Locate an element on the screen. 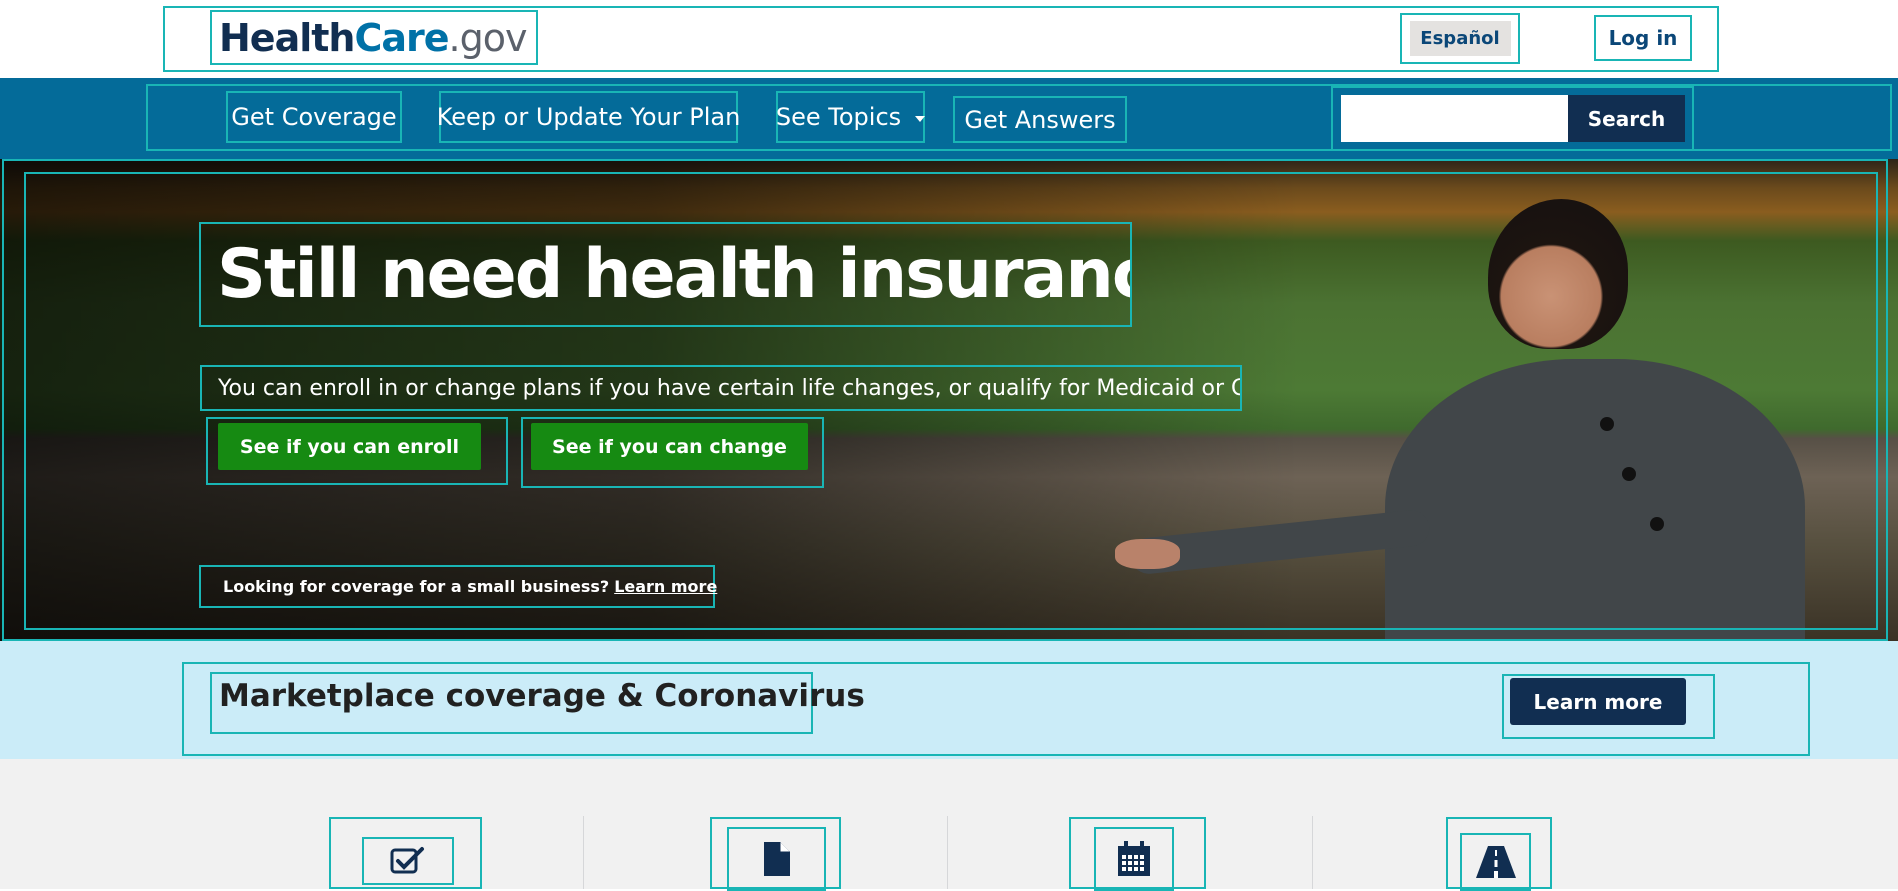 The image size is (1898, 891). logo-text-care: Care is located at coordinates (401, 37).